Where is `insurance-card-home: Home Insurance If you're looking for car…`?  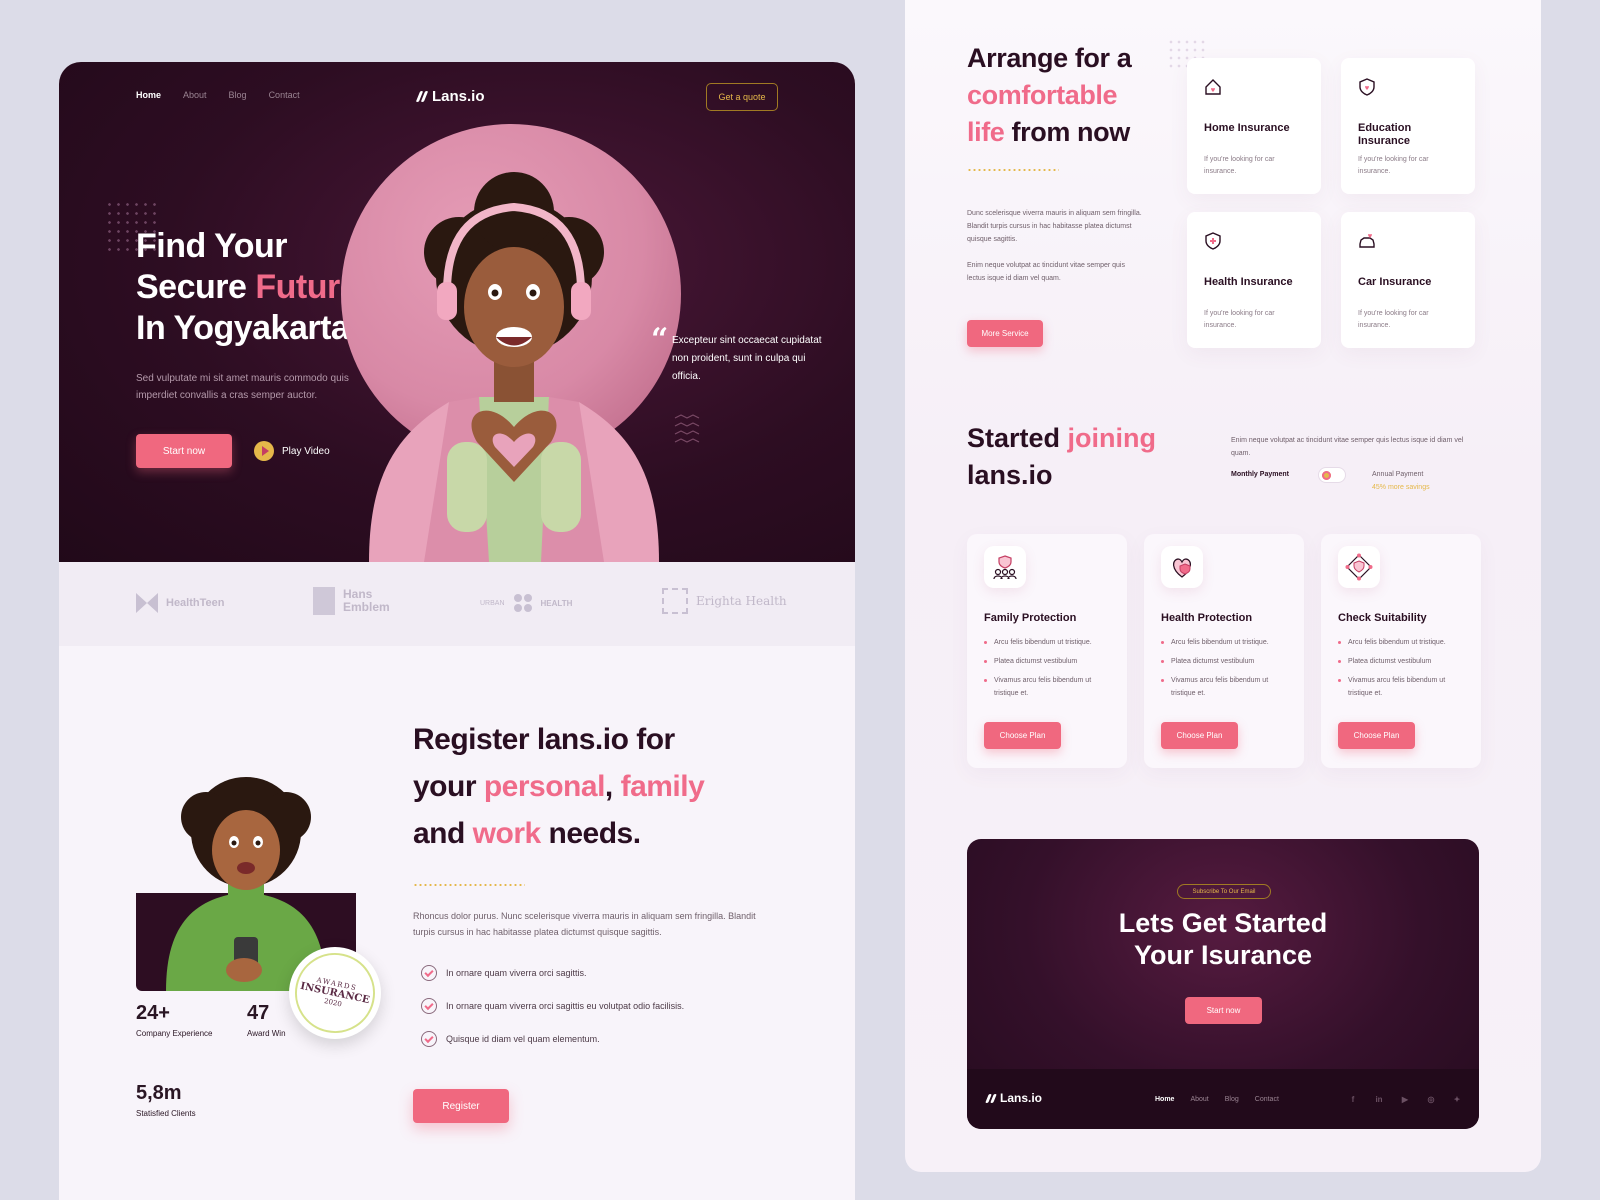
insurance-card-home: Home Insurance If you're looking for car… is located at coordinates (1254, 126).